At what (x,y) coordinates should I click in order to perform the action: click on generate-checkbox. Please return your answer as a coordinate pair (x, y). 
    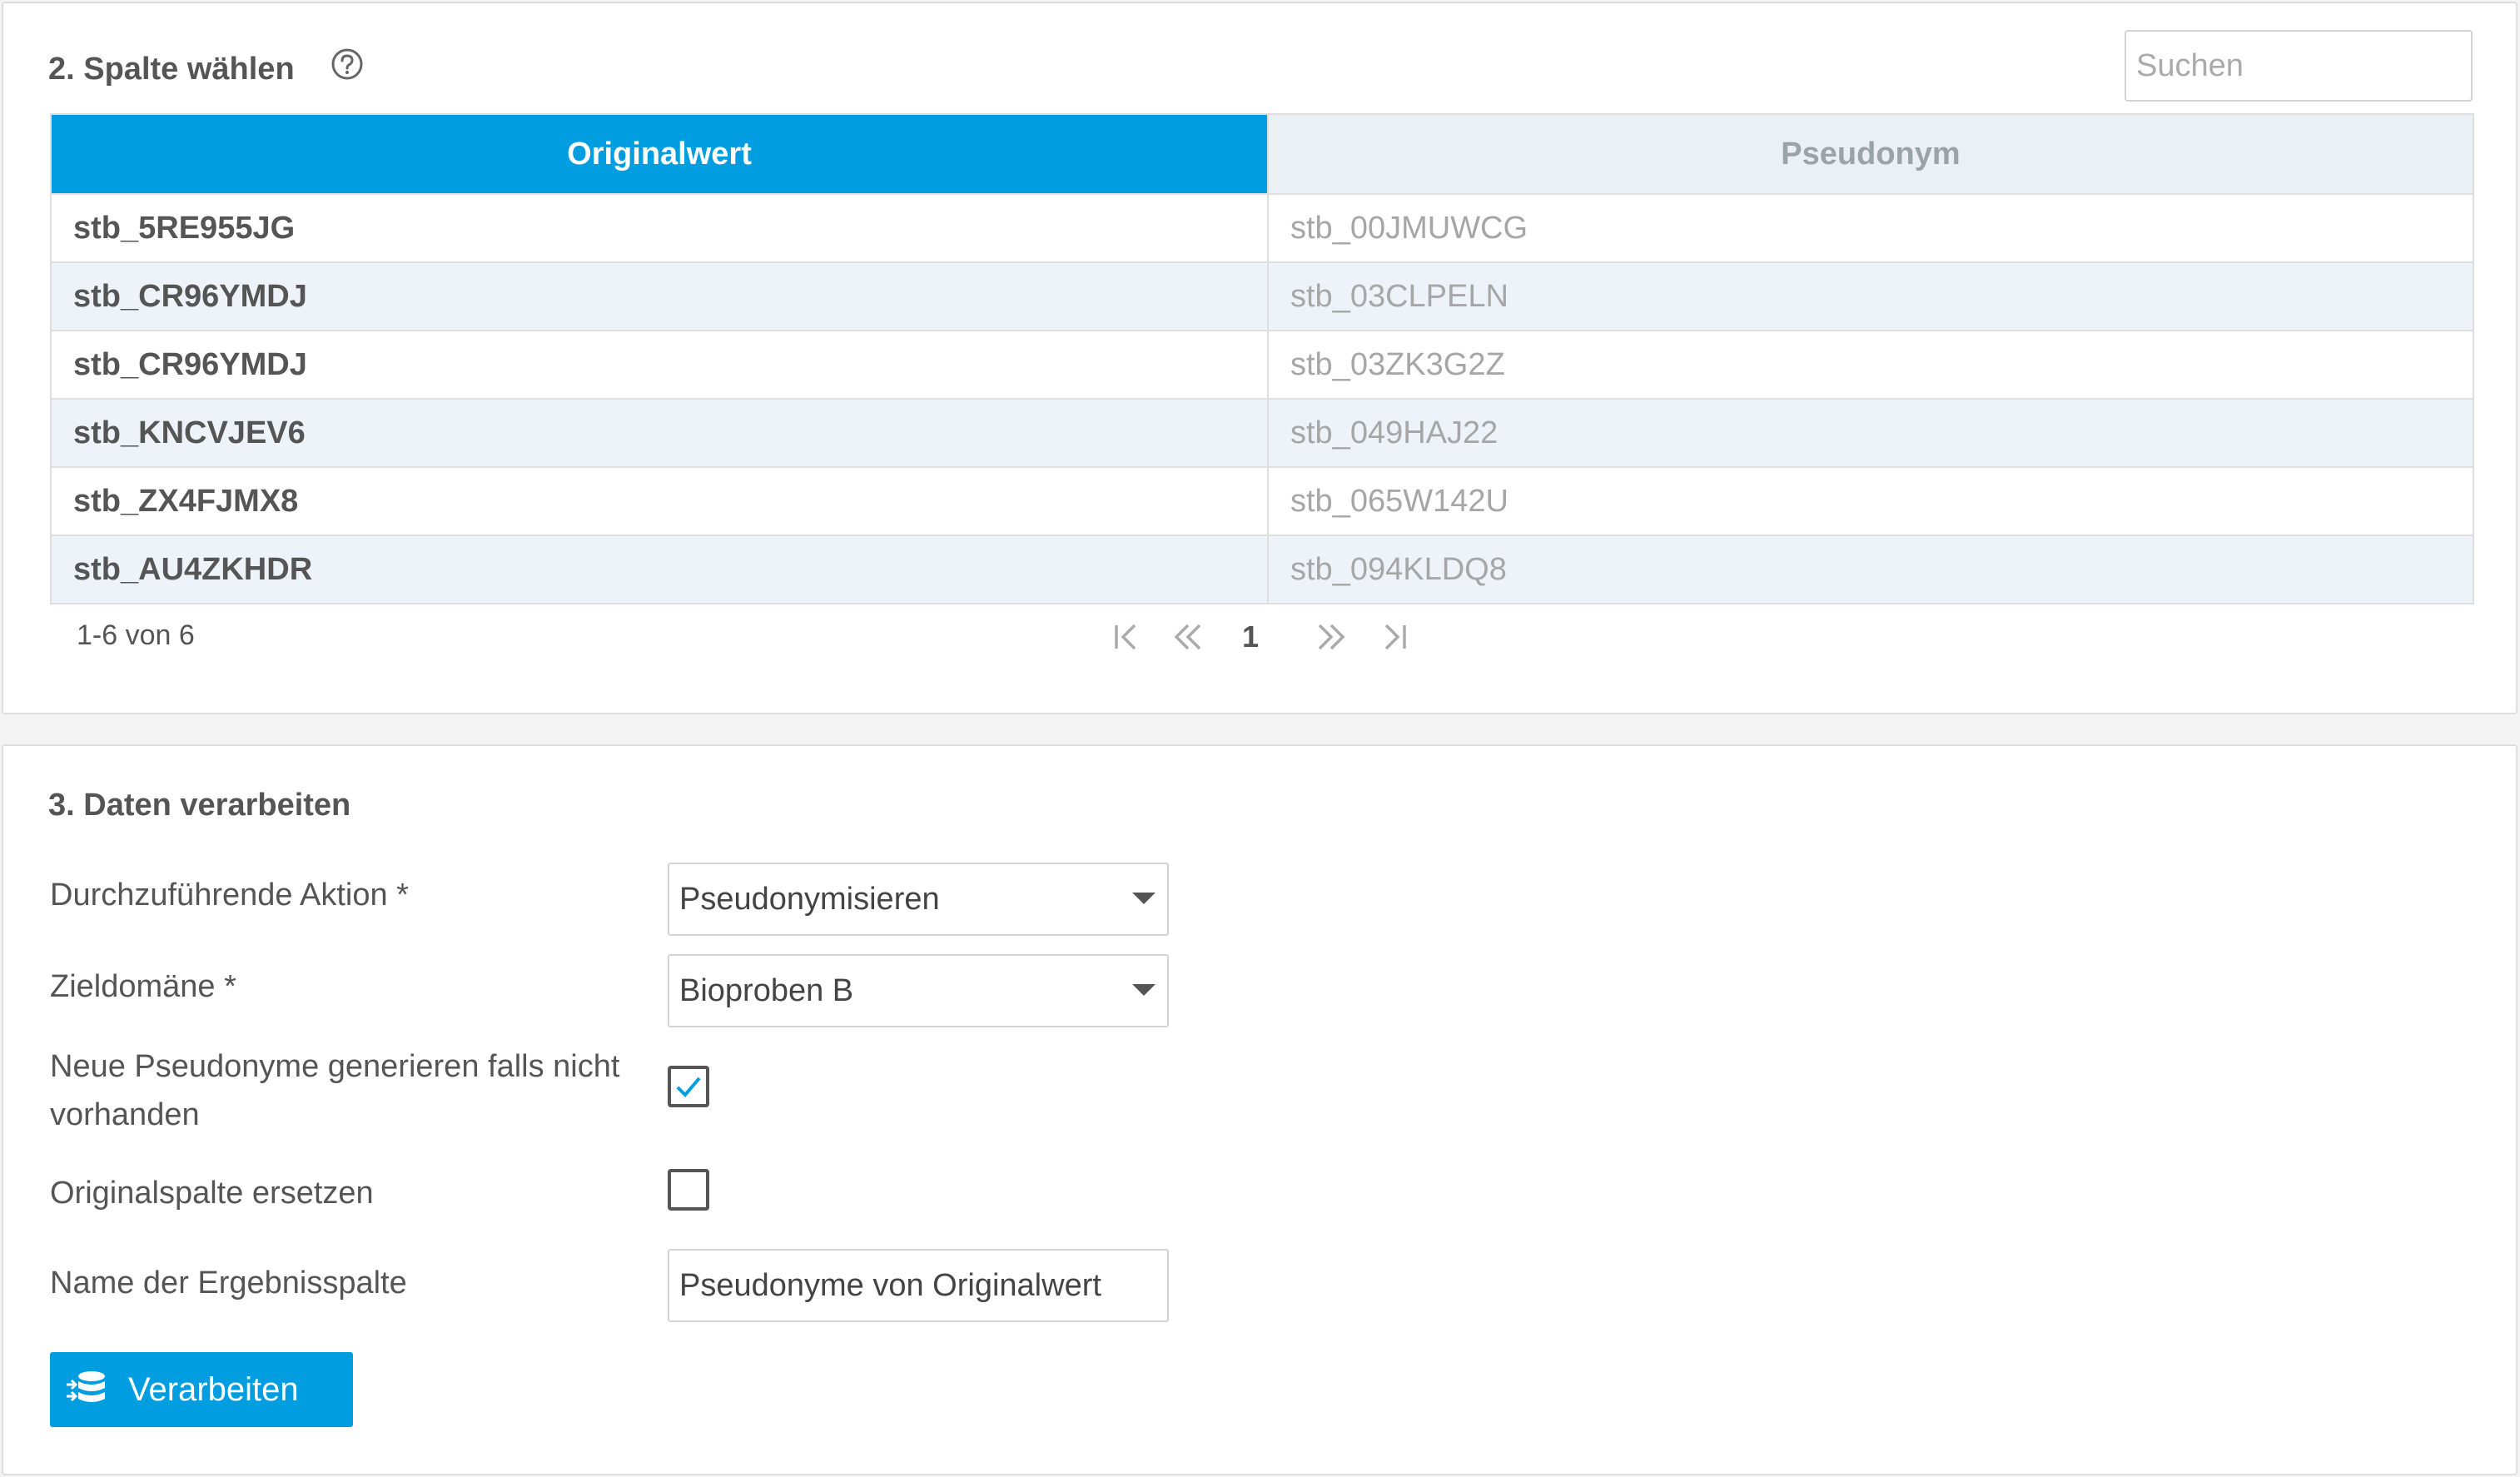
    Looking at the image, I should click on (688, 1086).